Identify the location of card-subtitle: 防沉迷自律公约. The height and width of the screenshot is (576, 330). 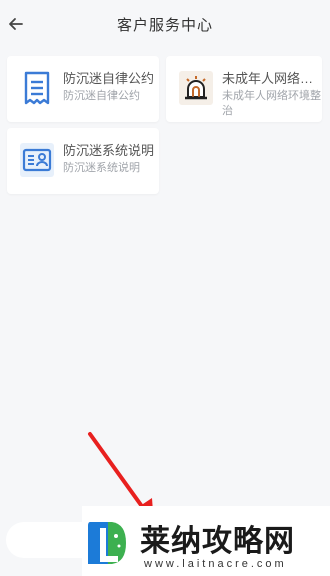
(101, 96).